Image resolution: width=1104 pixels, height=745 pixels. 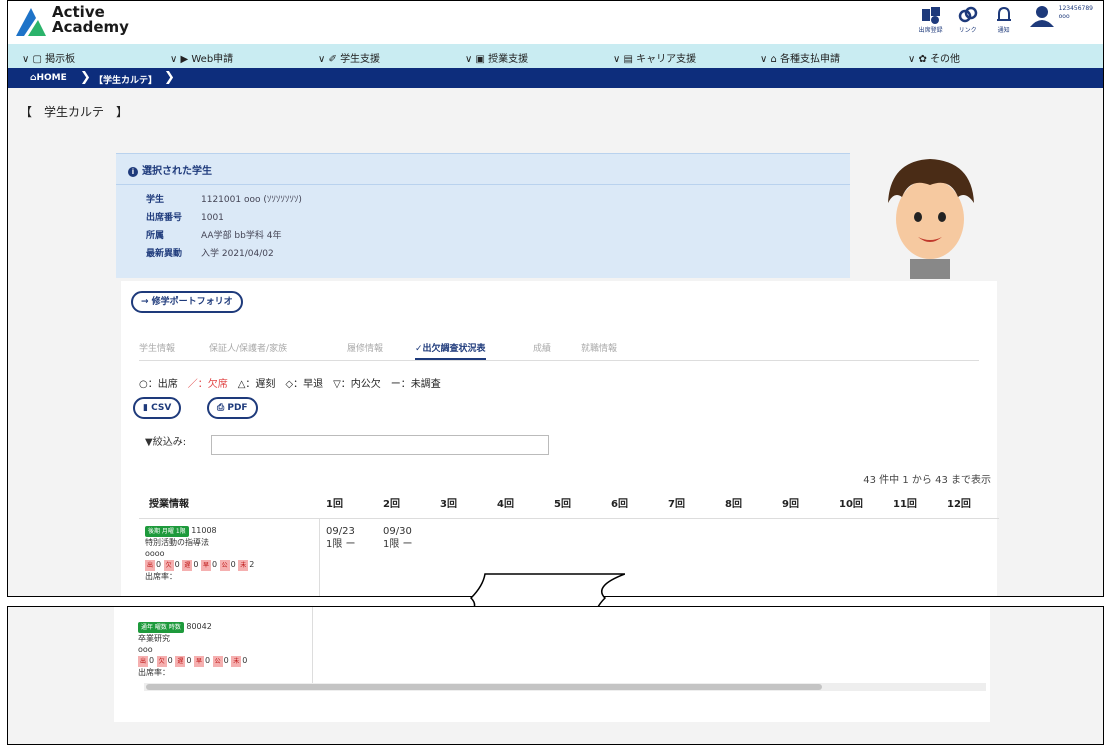 I want to click on link-button: リンク, so click(x=968, y=19).